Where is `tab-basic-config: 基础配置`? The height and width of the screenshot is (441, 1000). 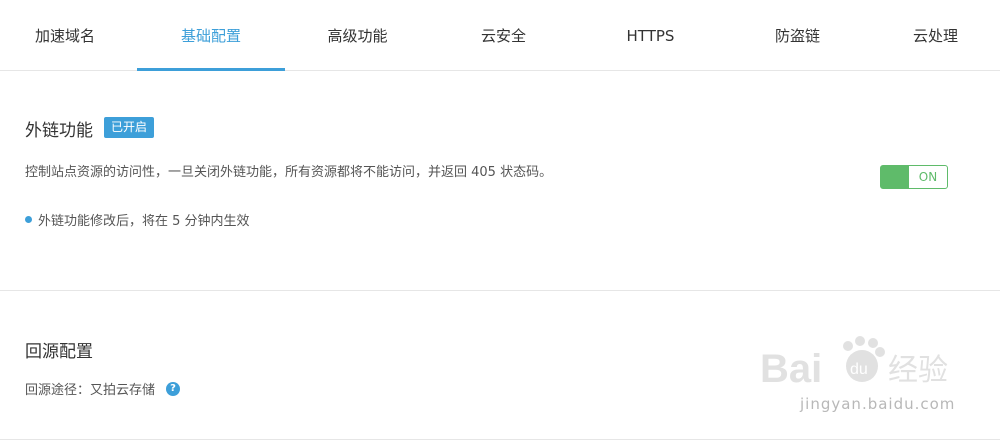 tab-basic-config: 基础配置 is located at coordinates (211, 35).